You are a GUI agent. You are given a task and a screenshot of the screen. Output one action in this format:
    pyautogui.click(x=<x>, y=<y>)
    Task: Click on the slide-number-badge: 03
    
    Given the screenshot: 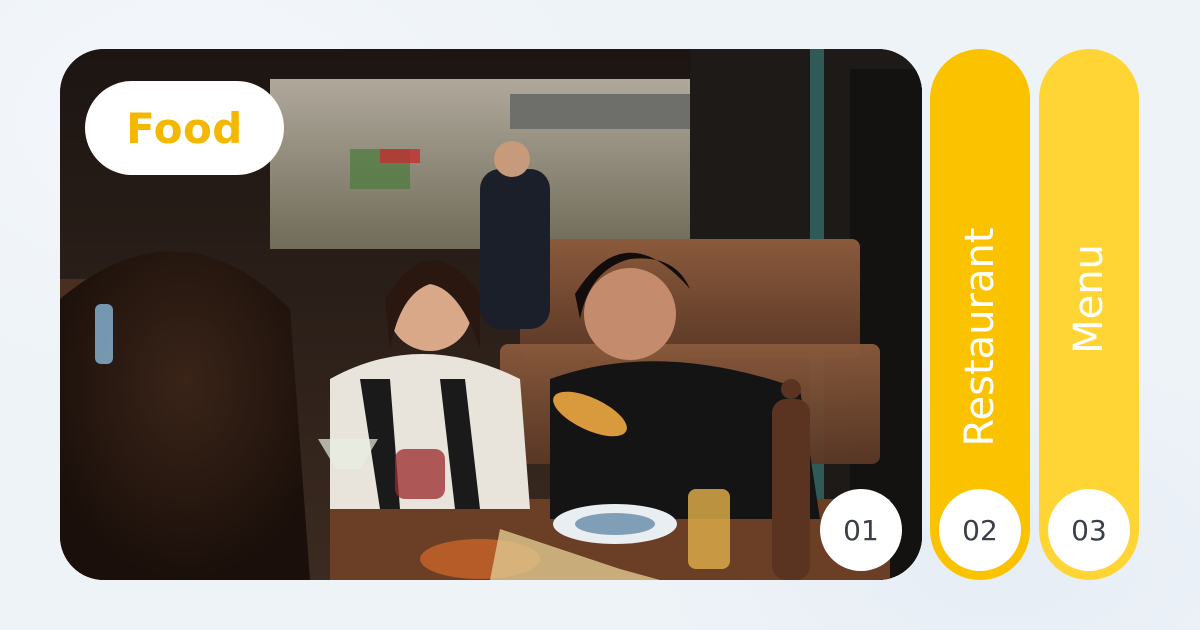 What is the action you would take?
    pyautogui.click(x=1089, y=530)
    